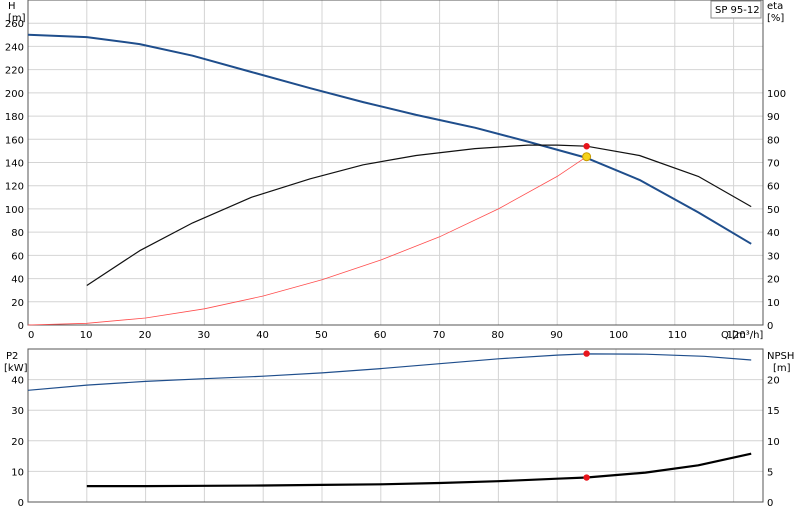 The width and height of the screenshot is (800, 520). I want to click on p2-tick-label: 0, so click(21, 503).